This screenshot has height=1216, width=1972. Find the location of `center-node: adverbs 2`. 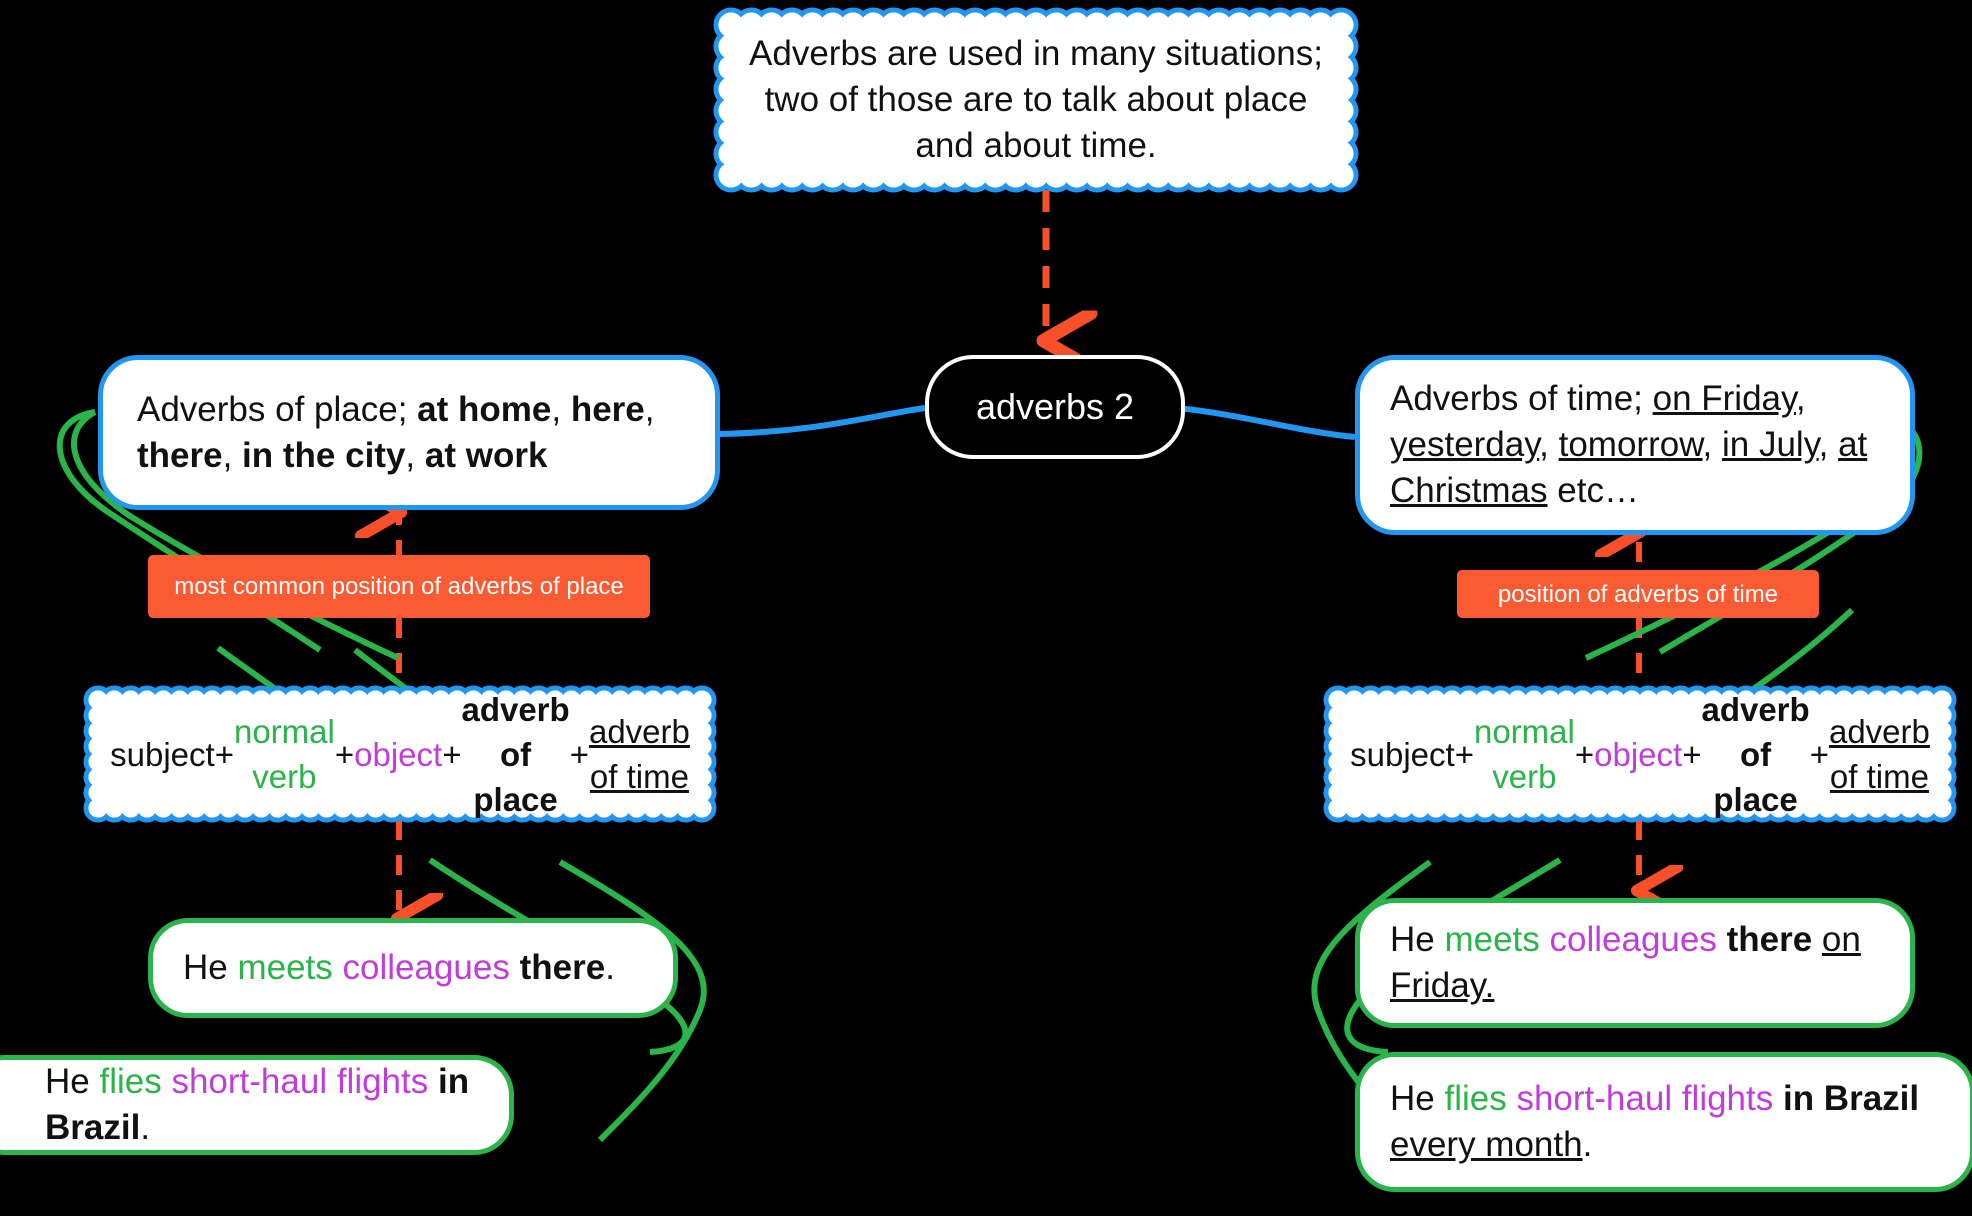

center-node: adverbs 2 is located at coordinates (1055, 407).